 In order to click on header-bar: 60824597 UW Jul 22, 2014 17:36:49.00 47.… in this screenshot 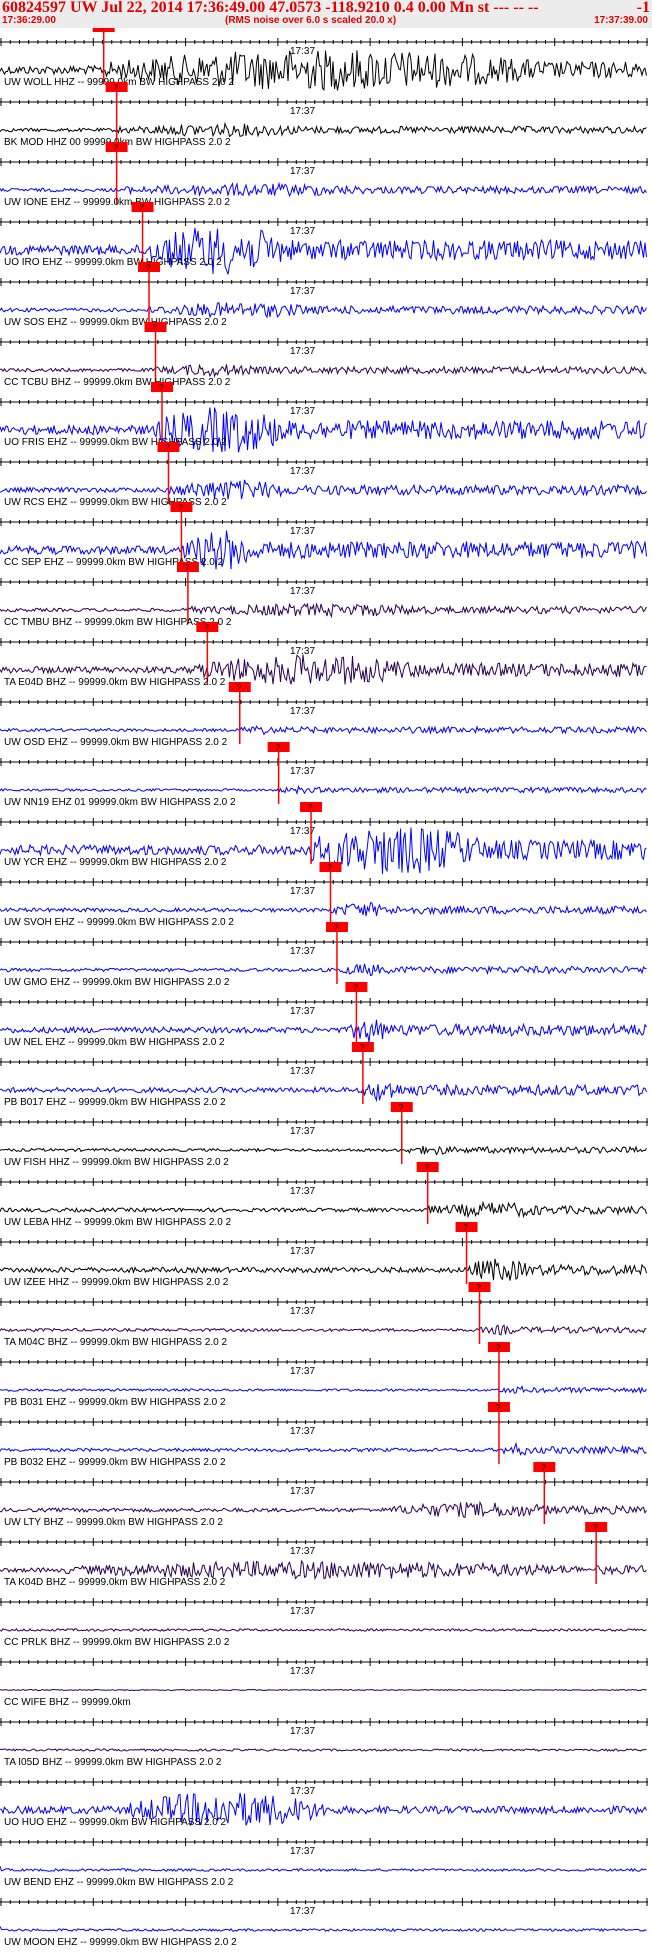, I will do `click(326, 14)`.